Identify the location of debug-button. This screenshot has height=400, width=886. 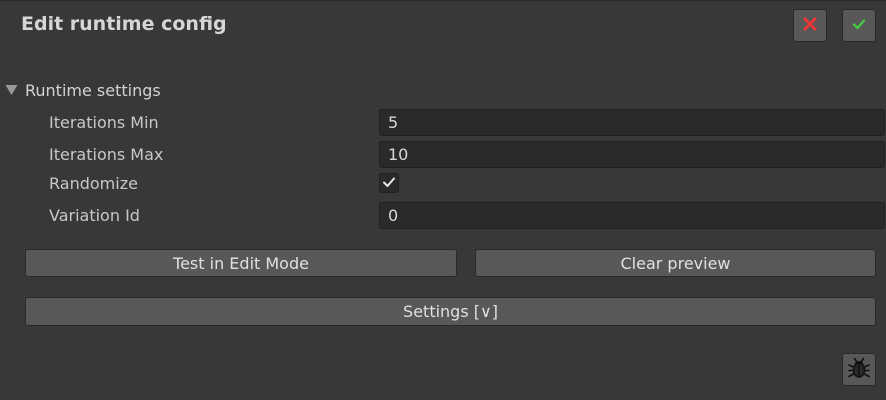
(859, 369).